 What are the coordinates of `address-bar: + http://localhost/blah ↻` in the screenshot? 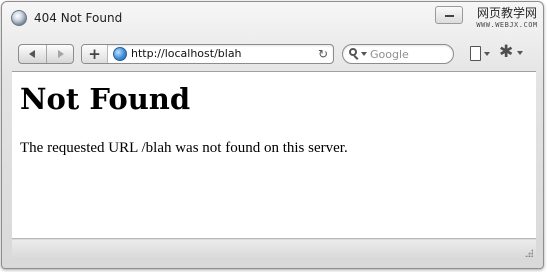 It's located at (207, 54).